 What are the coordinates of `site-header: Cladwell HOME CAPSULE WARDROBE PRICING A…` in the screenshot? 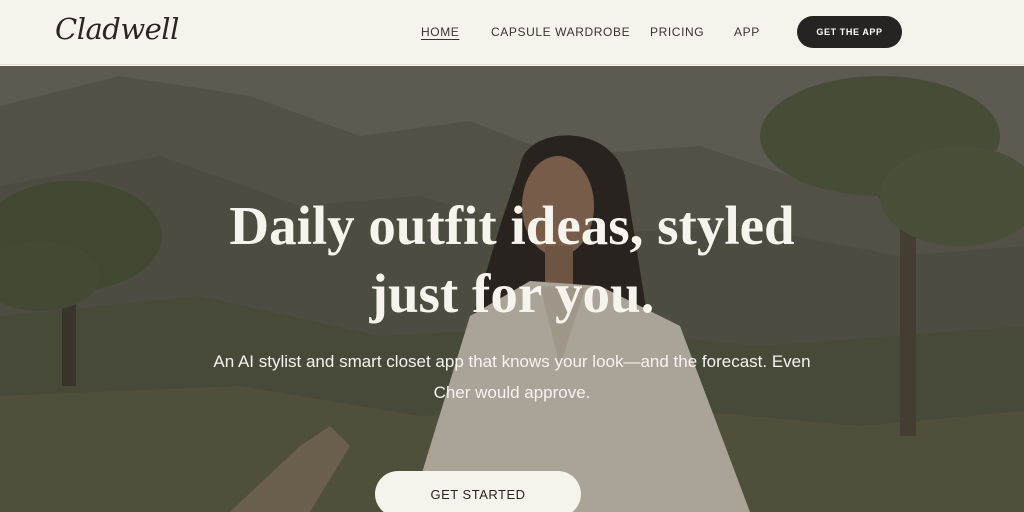 It's located at (512, 32).